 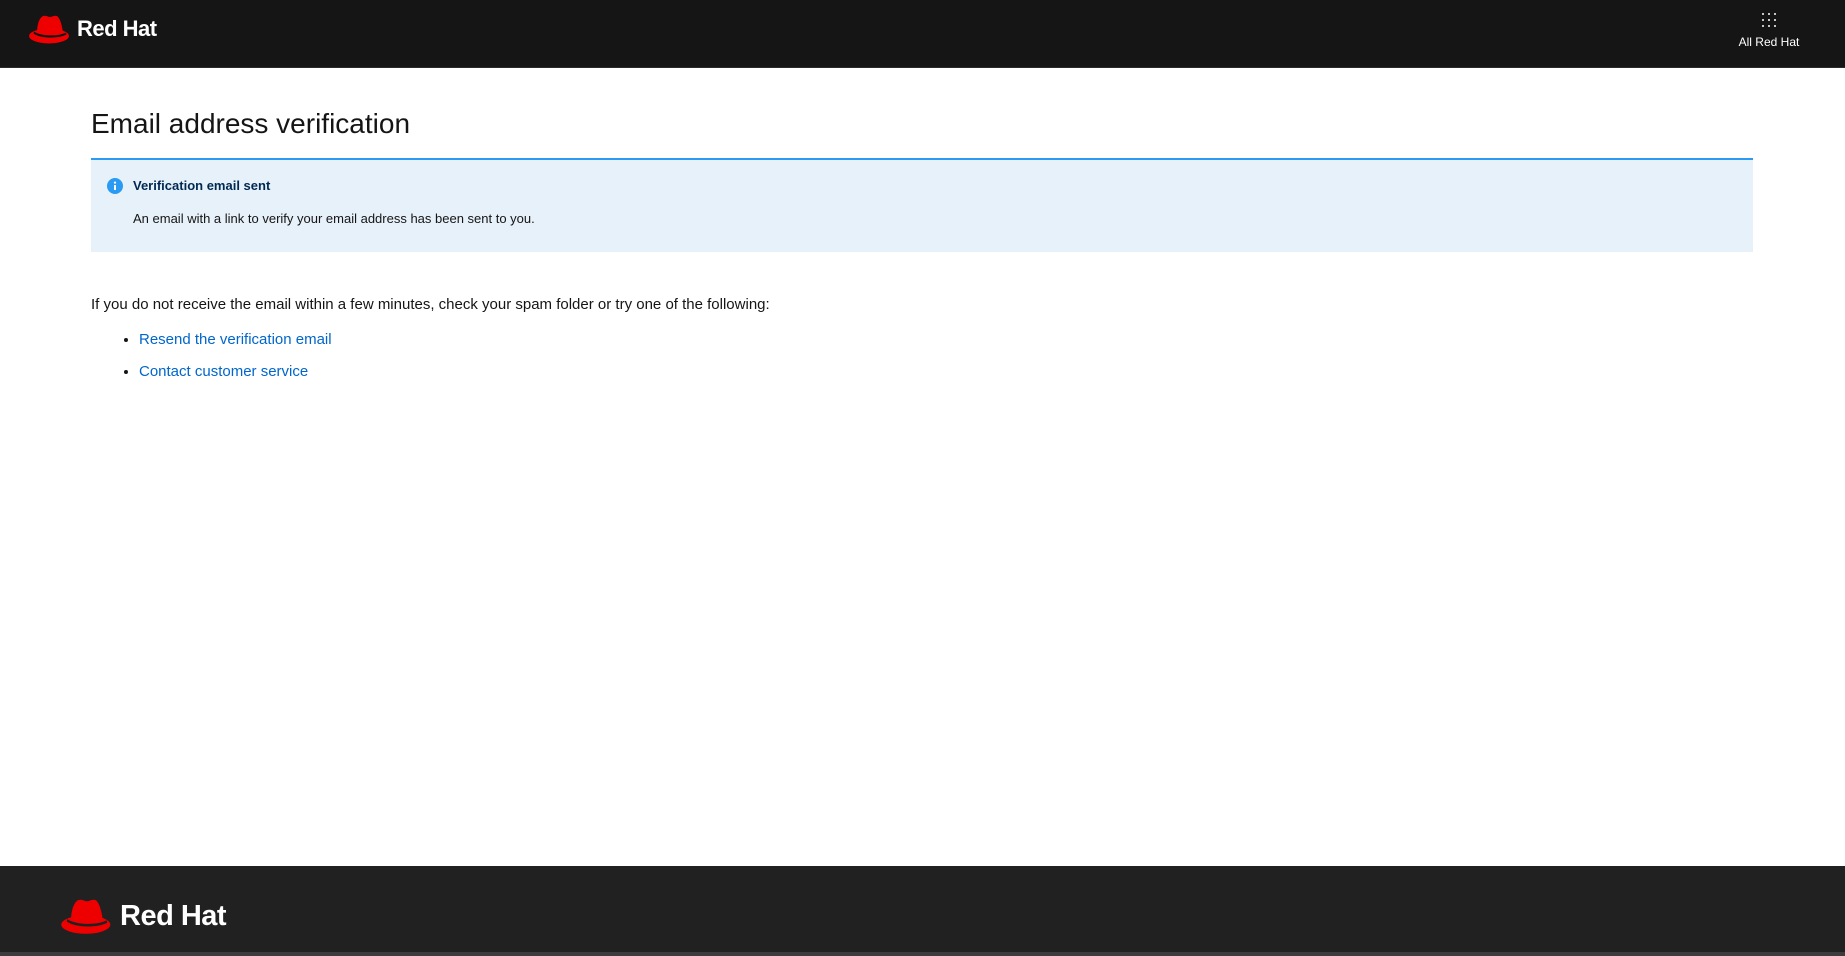 I want to click on all-red-hat-label: All Red Hat, so click(x=1769, y=42).